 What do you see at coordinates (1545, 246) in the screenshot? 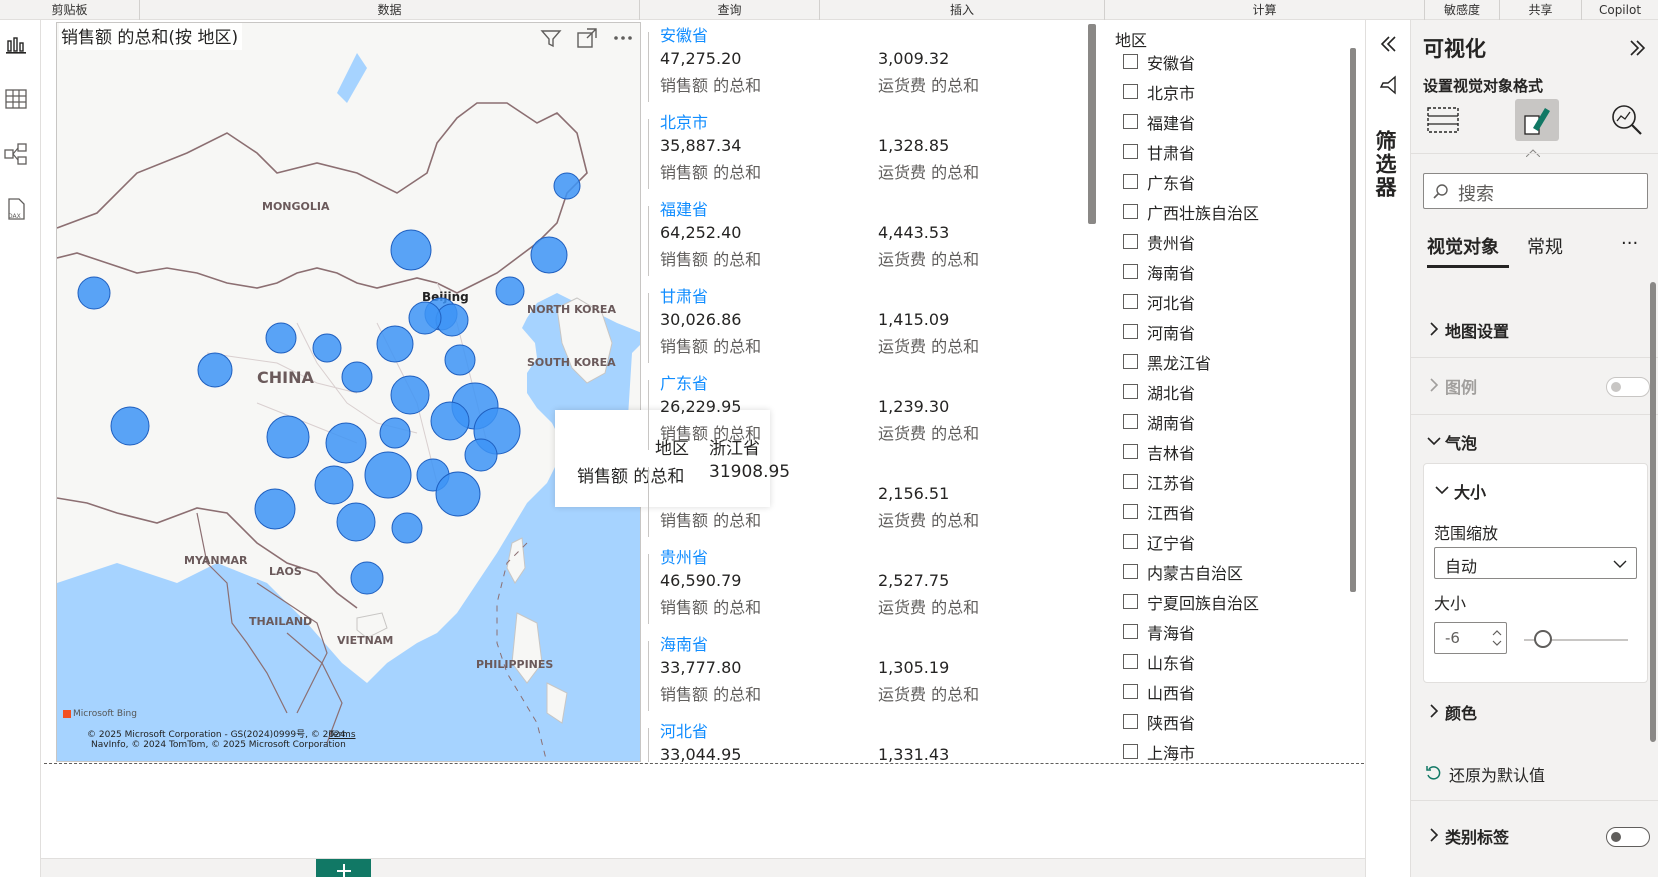
I see `tab-general: 常规` at bounding box center [1545, 246].